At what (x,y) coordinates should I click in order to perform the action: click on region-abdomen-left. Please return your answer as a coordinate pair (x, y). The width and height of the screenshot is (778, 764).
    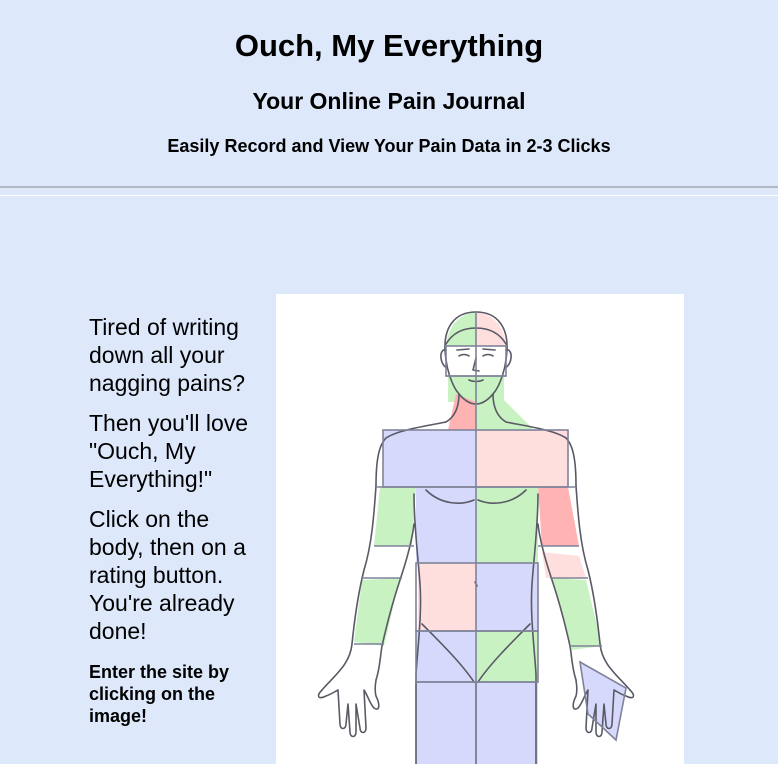
    Looking at the image, I should click on (447, 597).